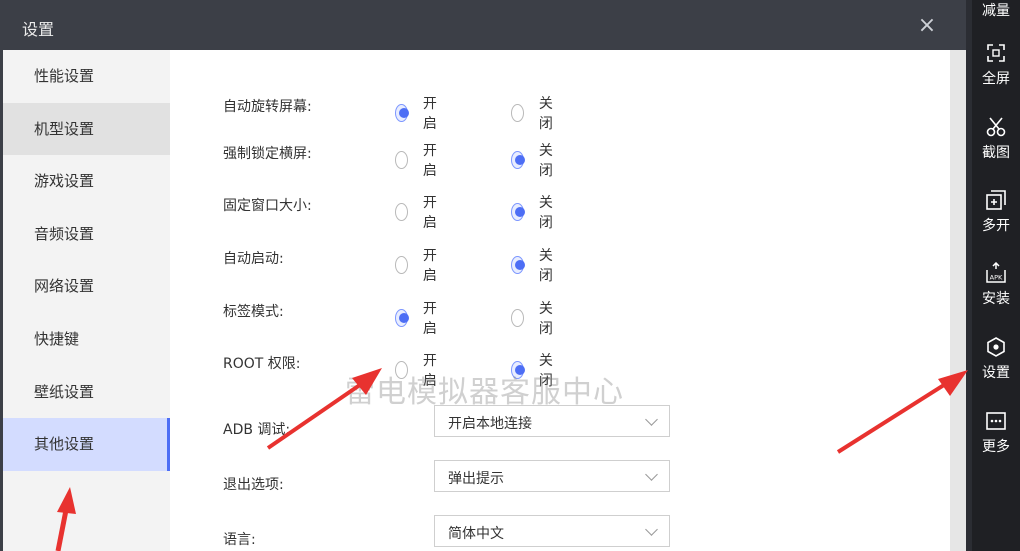 The width and height of the screenshot is (1020, 551). I want to click on more-icon, so click(996, 421).